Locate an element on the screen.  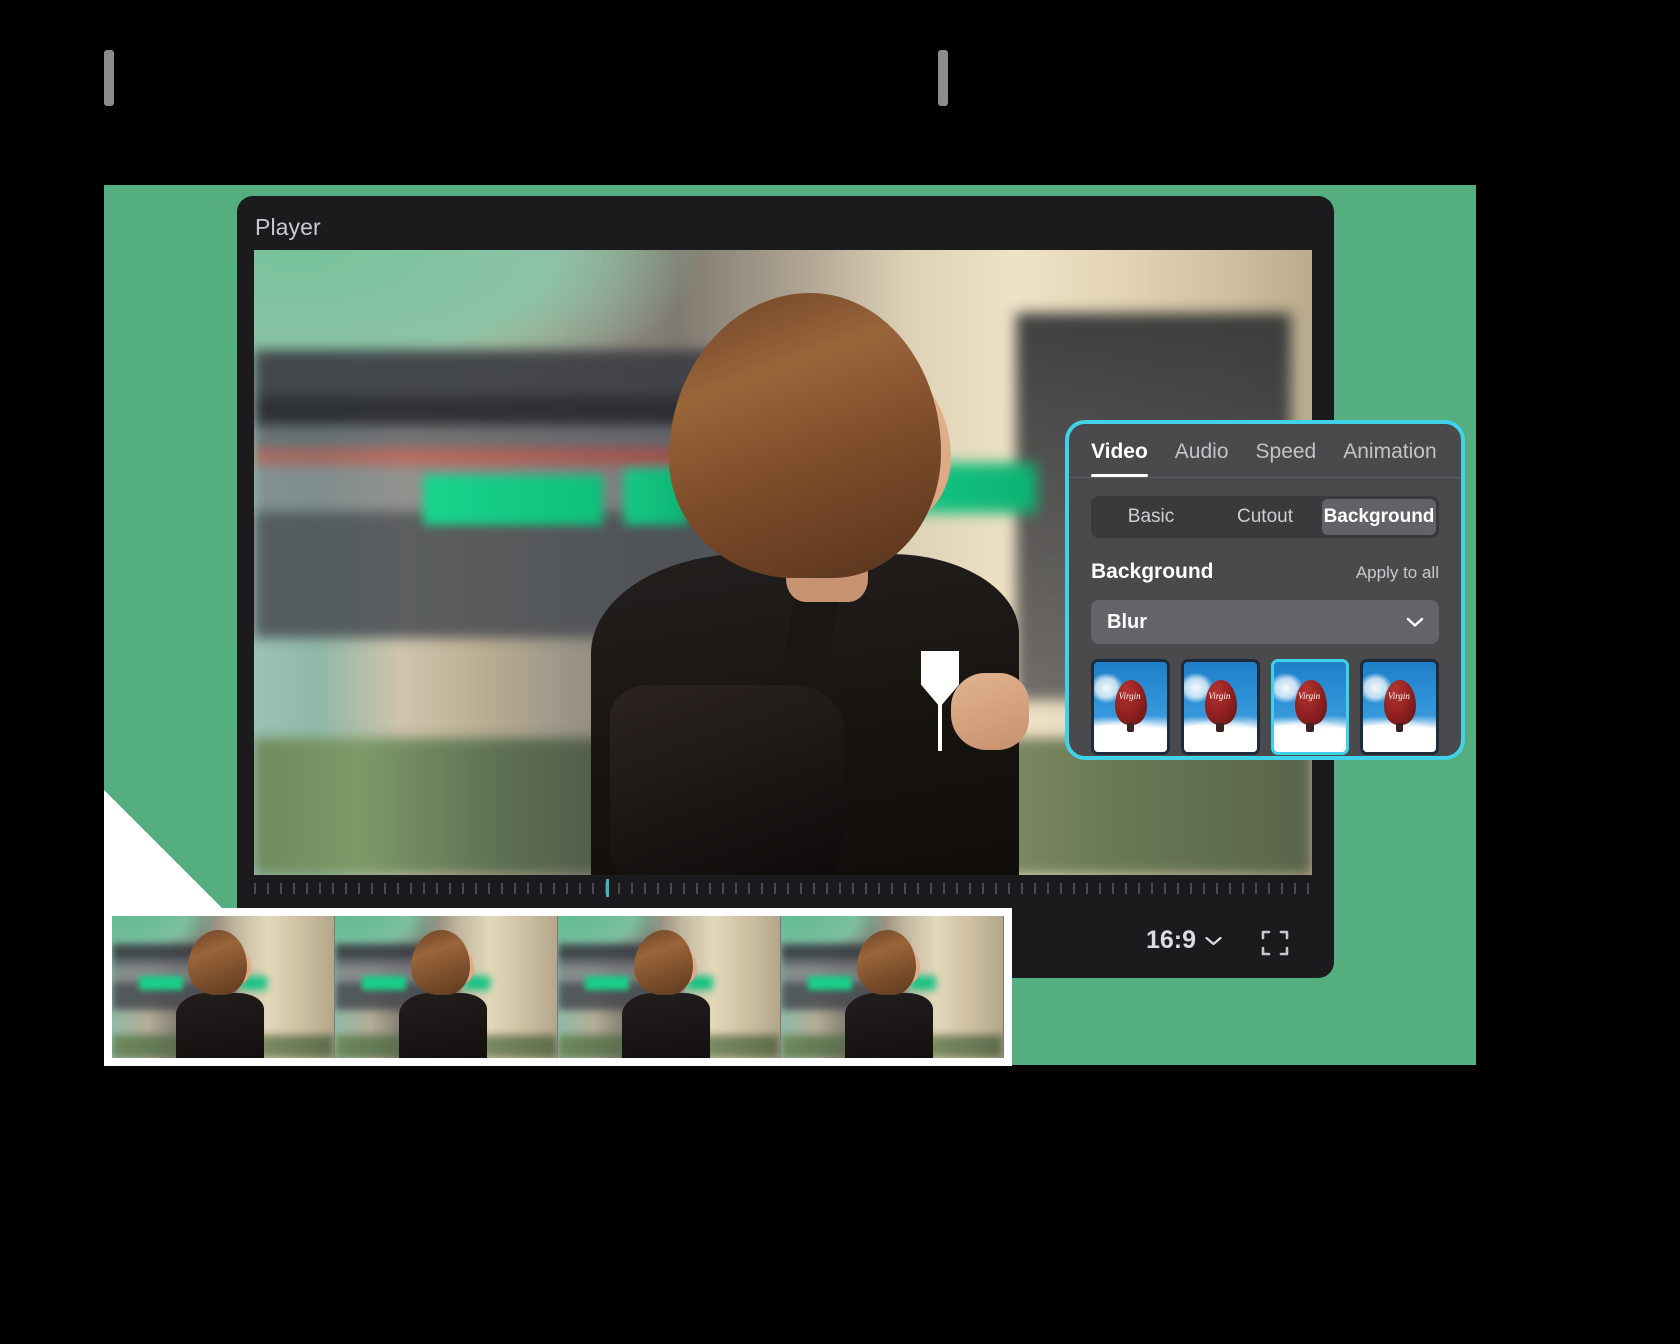
apply-to-all-link: Apply to all is located at coordinates (1397, 573).